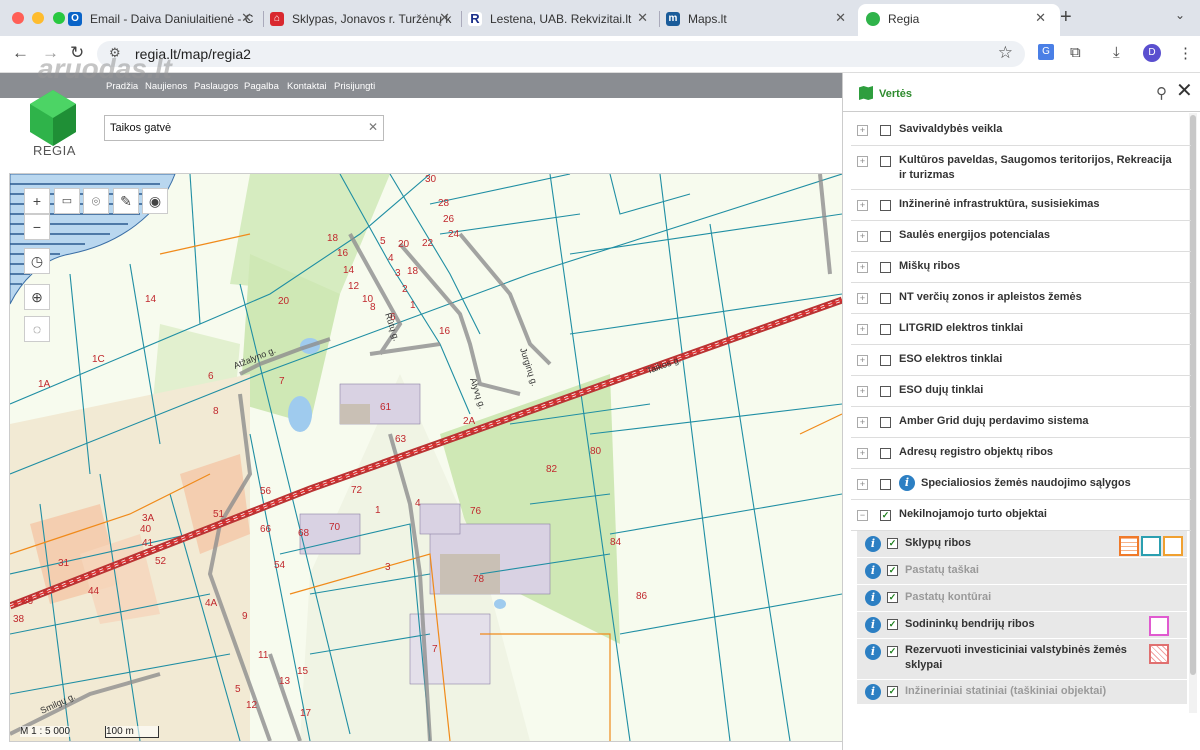 Image resolution: width=1200 pixels, height=750 pixels. I want to click on layer-checkbox-checked: ✓, so click(885, 515).